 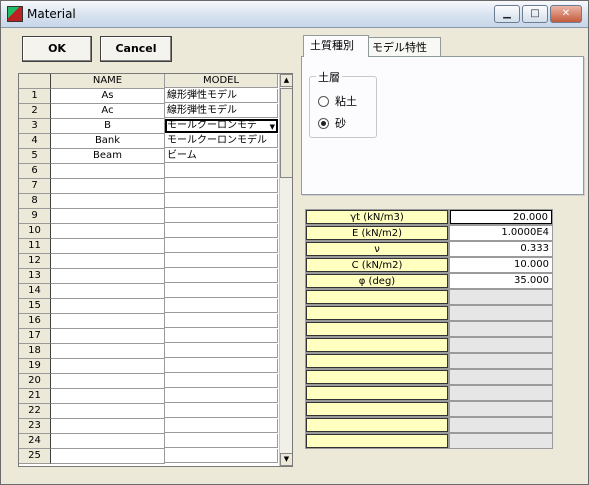 What do you see at coordinates (221, 156) in the screenshot?
I see `model-cell: ビーム` at bounding box center [221, 156].